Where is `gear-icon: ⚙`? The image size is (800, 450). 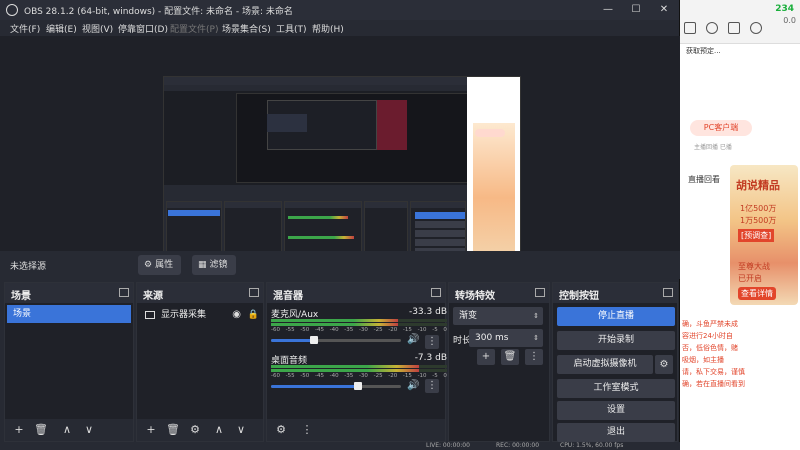 gear-icon: ⚙ is located at coordinates (148, 265).